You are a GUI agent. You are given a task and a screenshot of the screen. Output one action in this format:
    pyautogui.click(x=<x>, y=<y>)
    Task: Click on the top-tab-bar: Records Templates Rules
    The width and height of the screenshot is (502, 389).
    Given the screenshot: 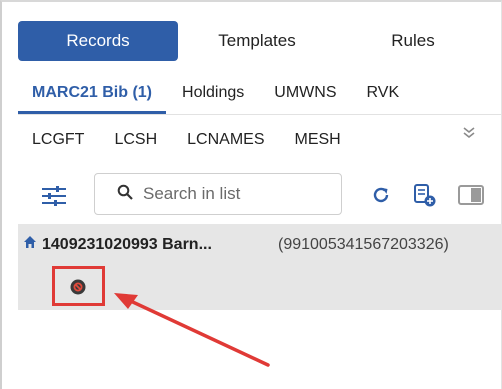 What is the action you would take?
    pyautogui.click(x=254, y=41)
    